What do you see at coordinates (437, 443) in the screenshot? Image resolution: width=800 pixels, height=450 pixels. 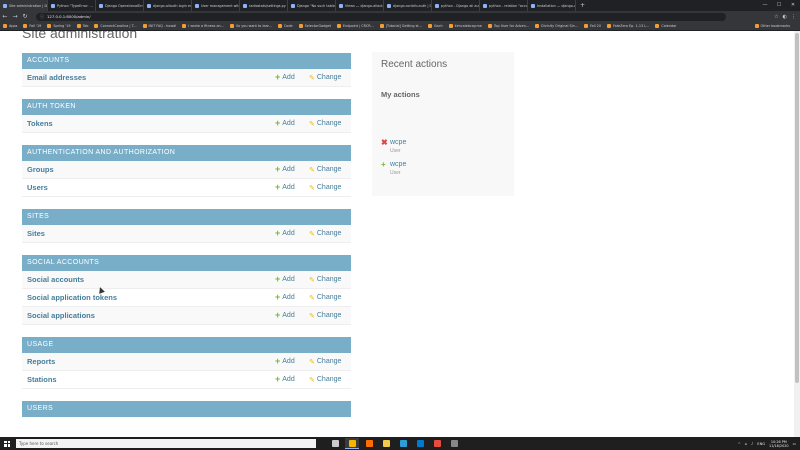 I see `app-red-taskbar-button` at bounding box center [437, 443].